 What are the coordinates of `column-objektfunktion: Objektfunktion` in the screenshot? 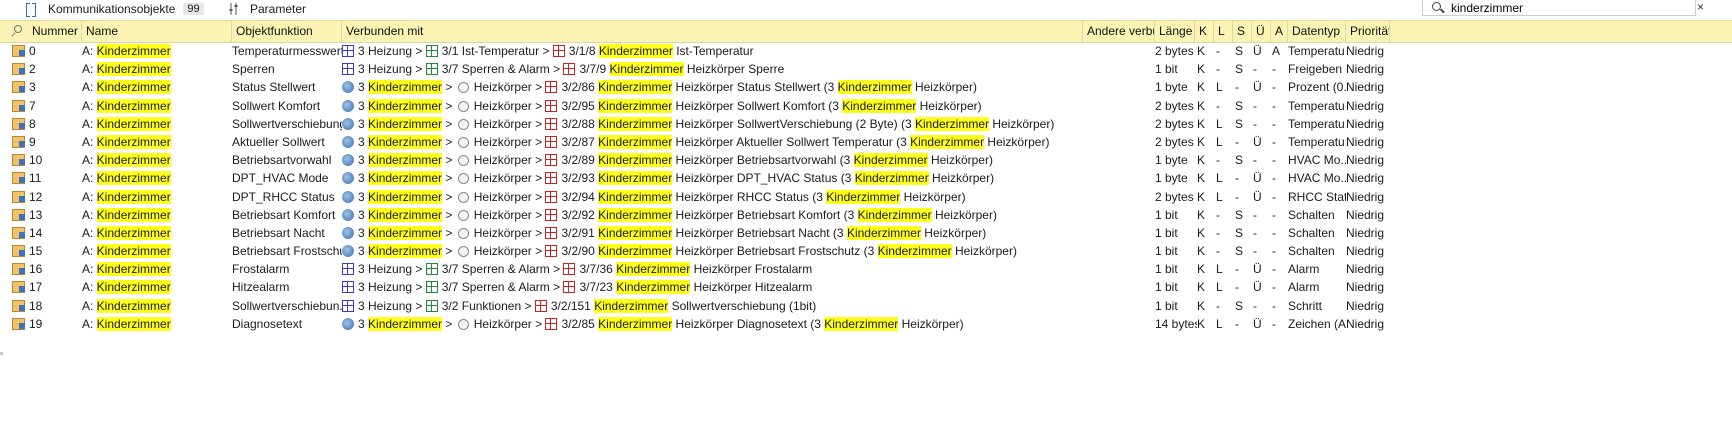 It's located at (287, 31).